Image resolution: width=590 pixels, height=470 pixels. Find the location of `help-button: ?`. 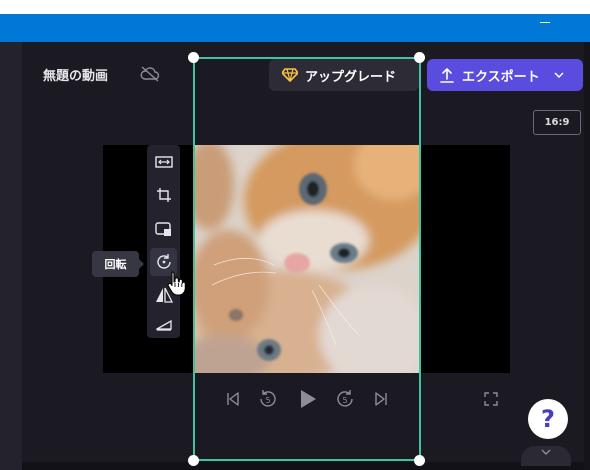

help-button: ? is located at coordinates (548, 419).